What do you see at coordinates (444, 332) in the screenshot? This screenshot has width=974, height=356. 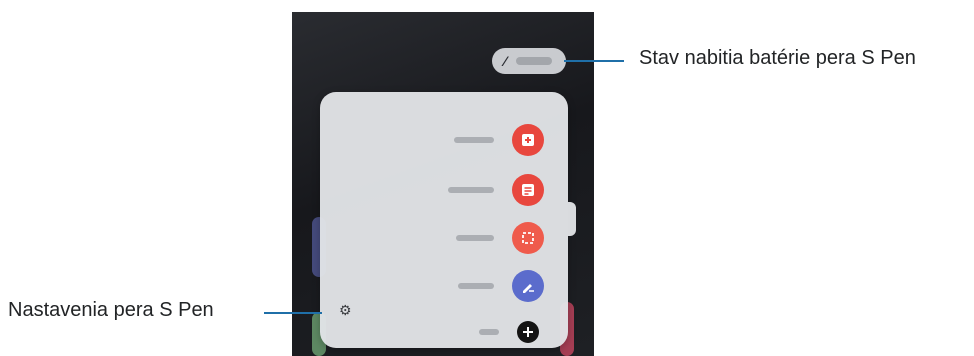 I see `menu-item-add` at bounding box center [444, 332].